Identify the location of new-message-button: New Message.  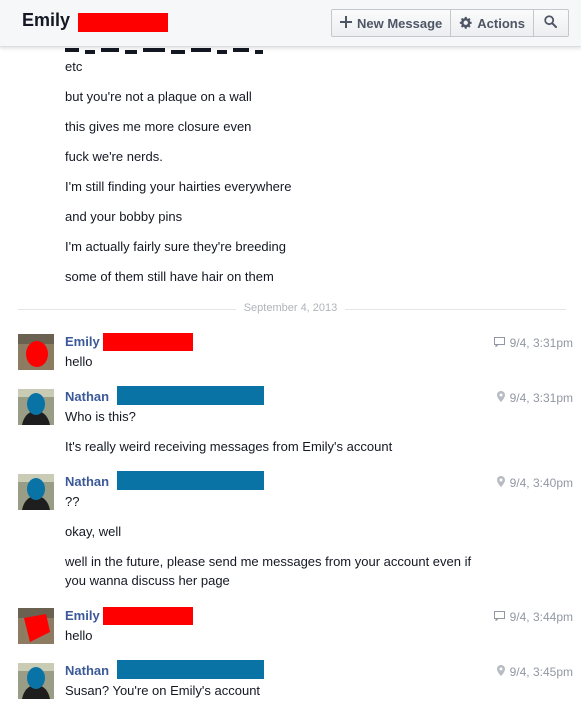
(392, 23).